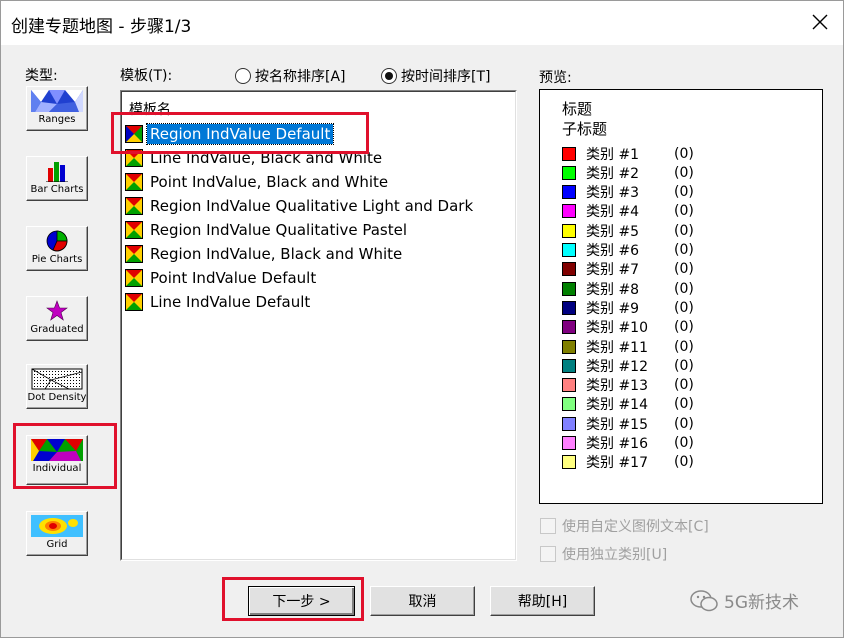 This screenshot has width=844, height=638. I want to click on legend-category-name: 类别 #4, so click(613, 212).